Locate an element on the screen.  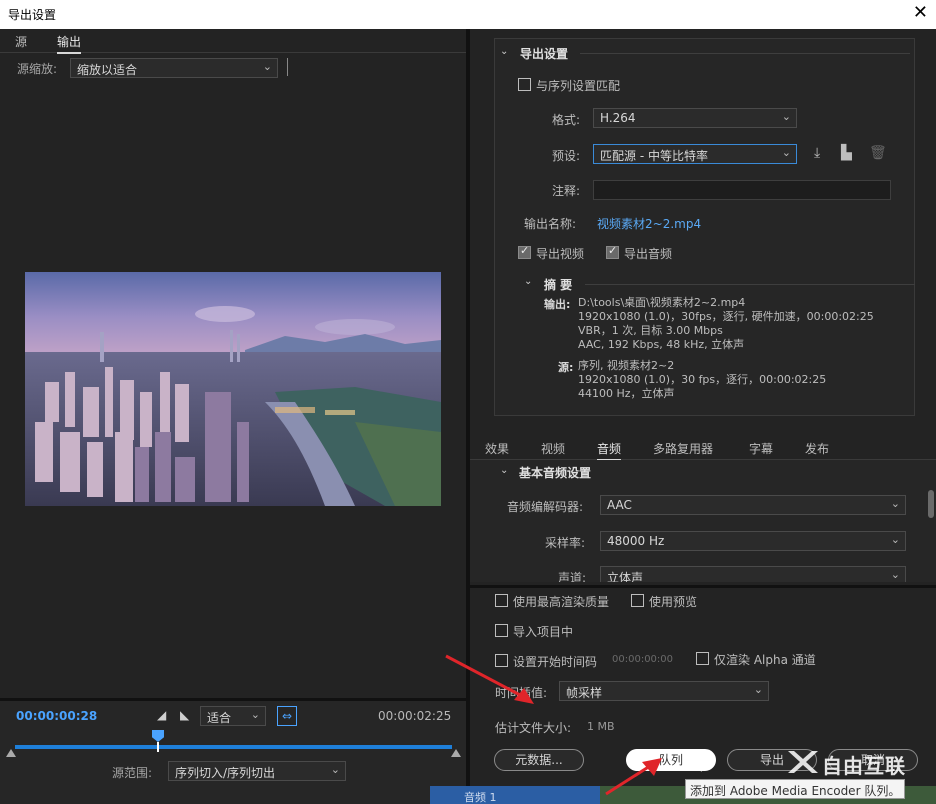
red-arrow-icon is located at coordinates (489, 679).